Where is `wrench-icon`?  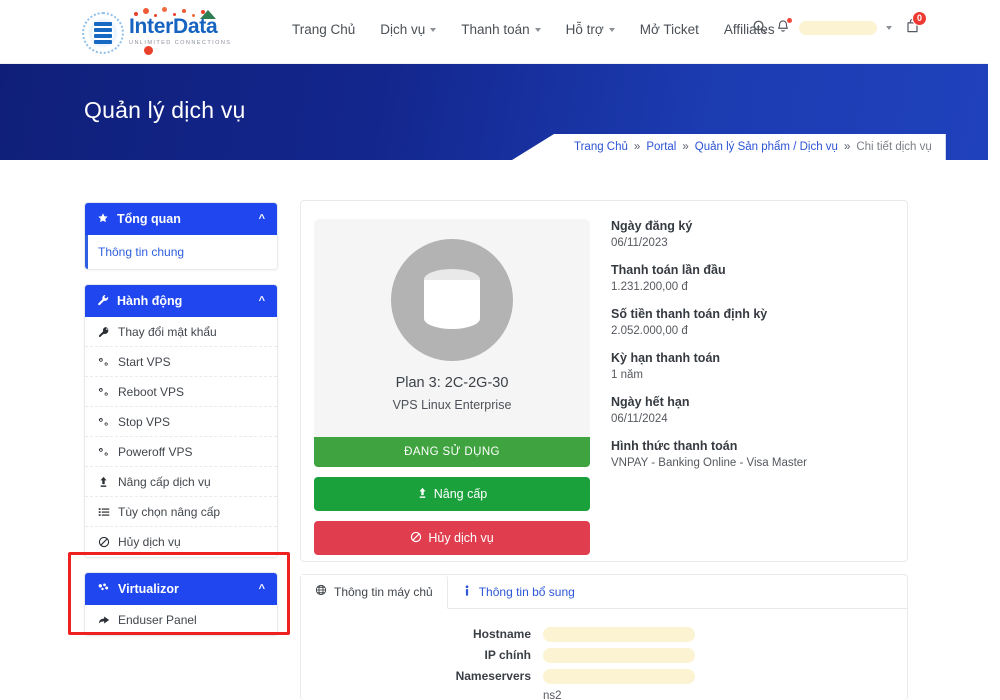 wrench-icon is located at coordinates (103, 301).